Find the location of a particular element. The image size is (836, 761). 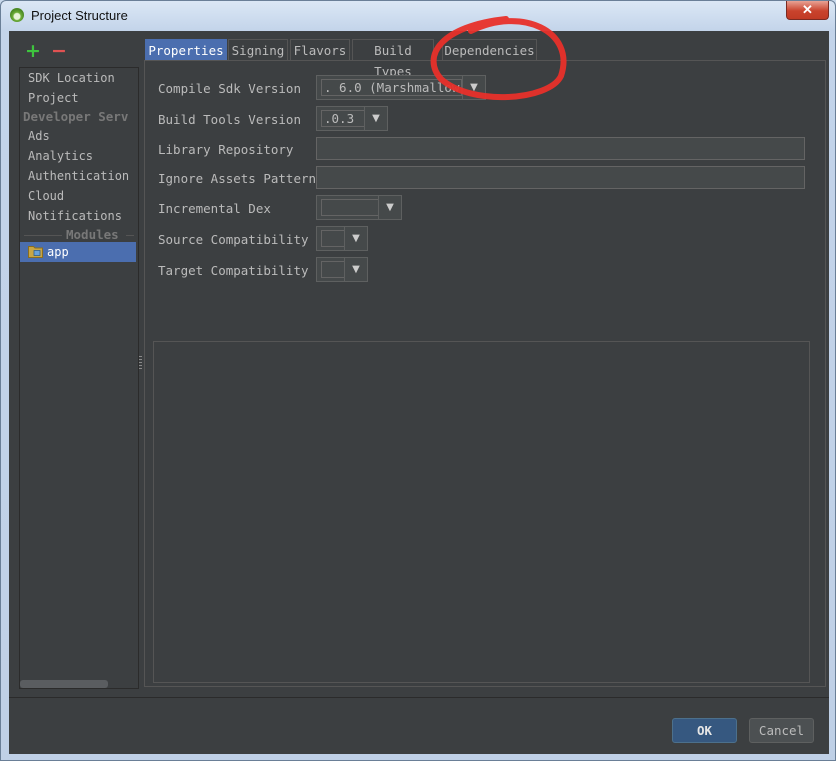

add-icon: + is located at coordinates (33, 51).